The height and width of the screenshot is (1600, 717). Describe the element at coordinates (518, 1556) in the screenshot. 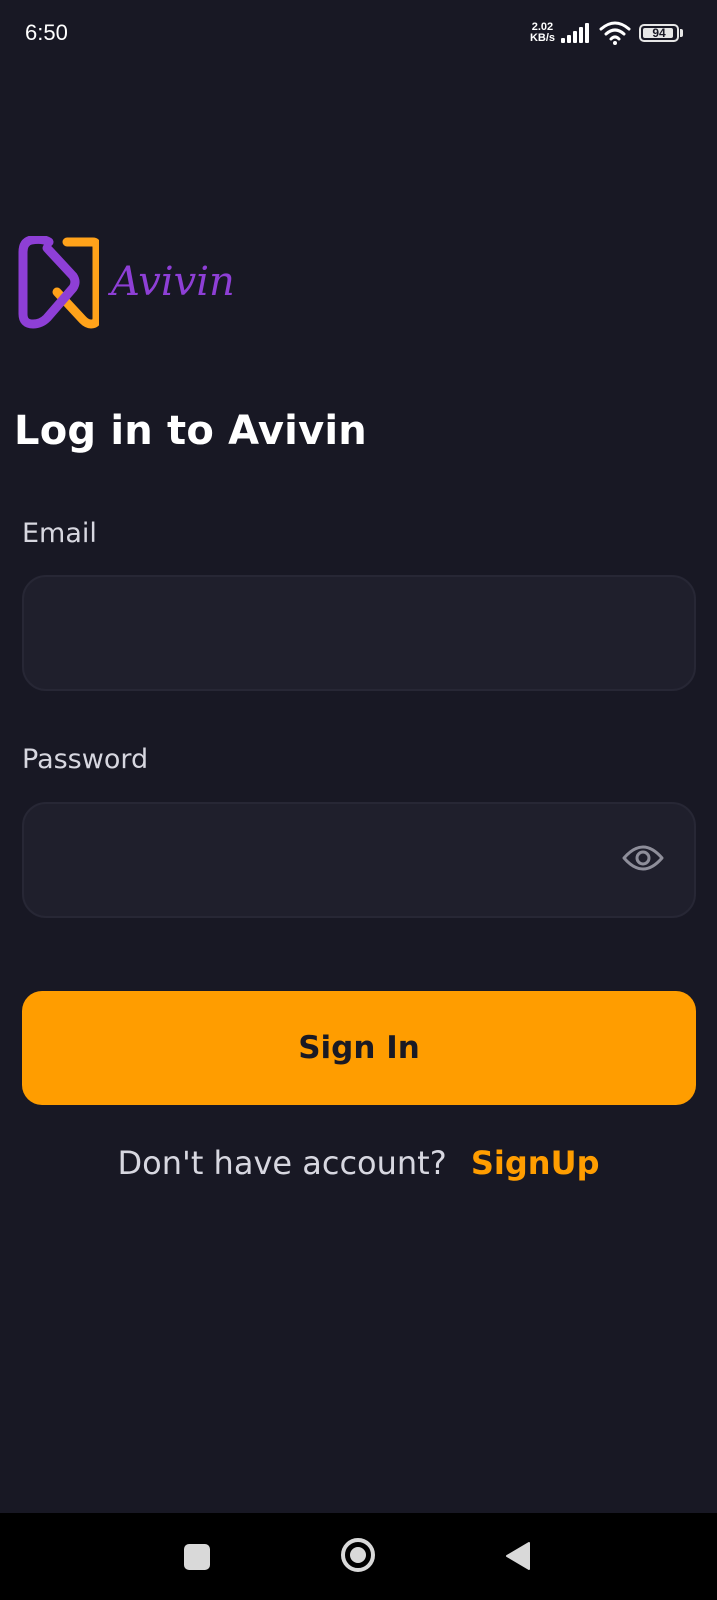

I see `triangle-back-icon` at that location.